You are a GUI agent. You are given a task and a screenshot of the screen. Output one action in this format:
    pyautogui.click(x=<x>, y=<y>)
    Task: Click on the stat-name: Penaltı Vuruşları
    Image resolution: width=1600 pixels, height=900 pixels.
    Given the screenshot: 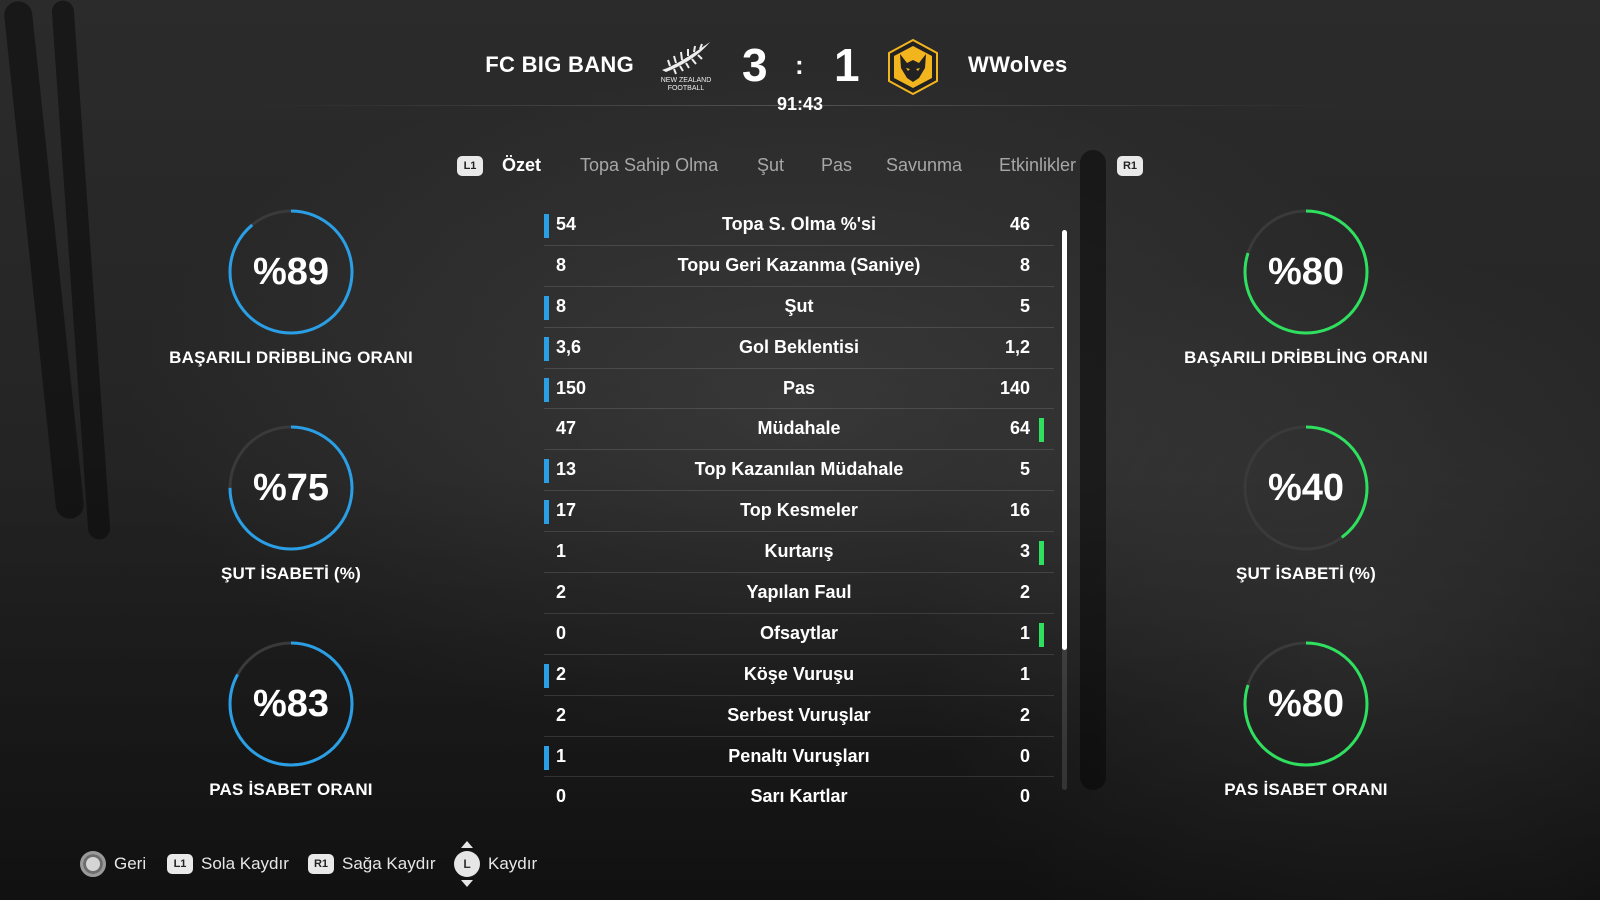 What is the action you would take?
    pyautogui.click(x=799, y=755)
    